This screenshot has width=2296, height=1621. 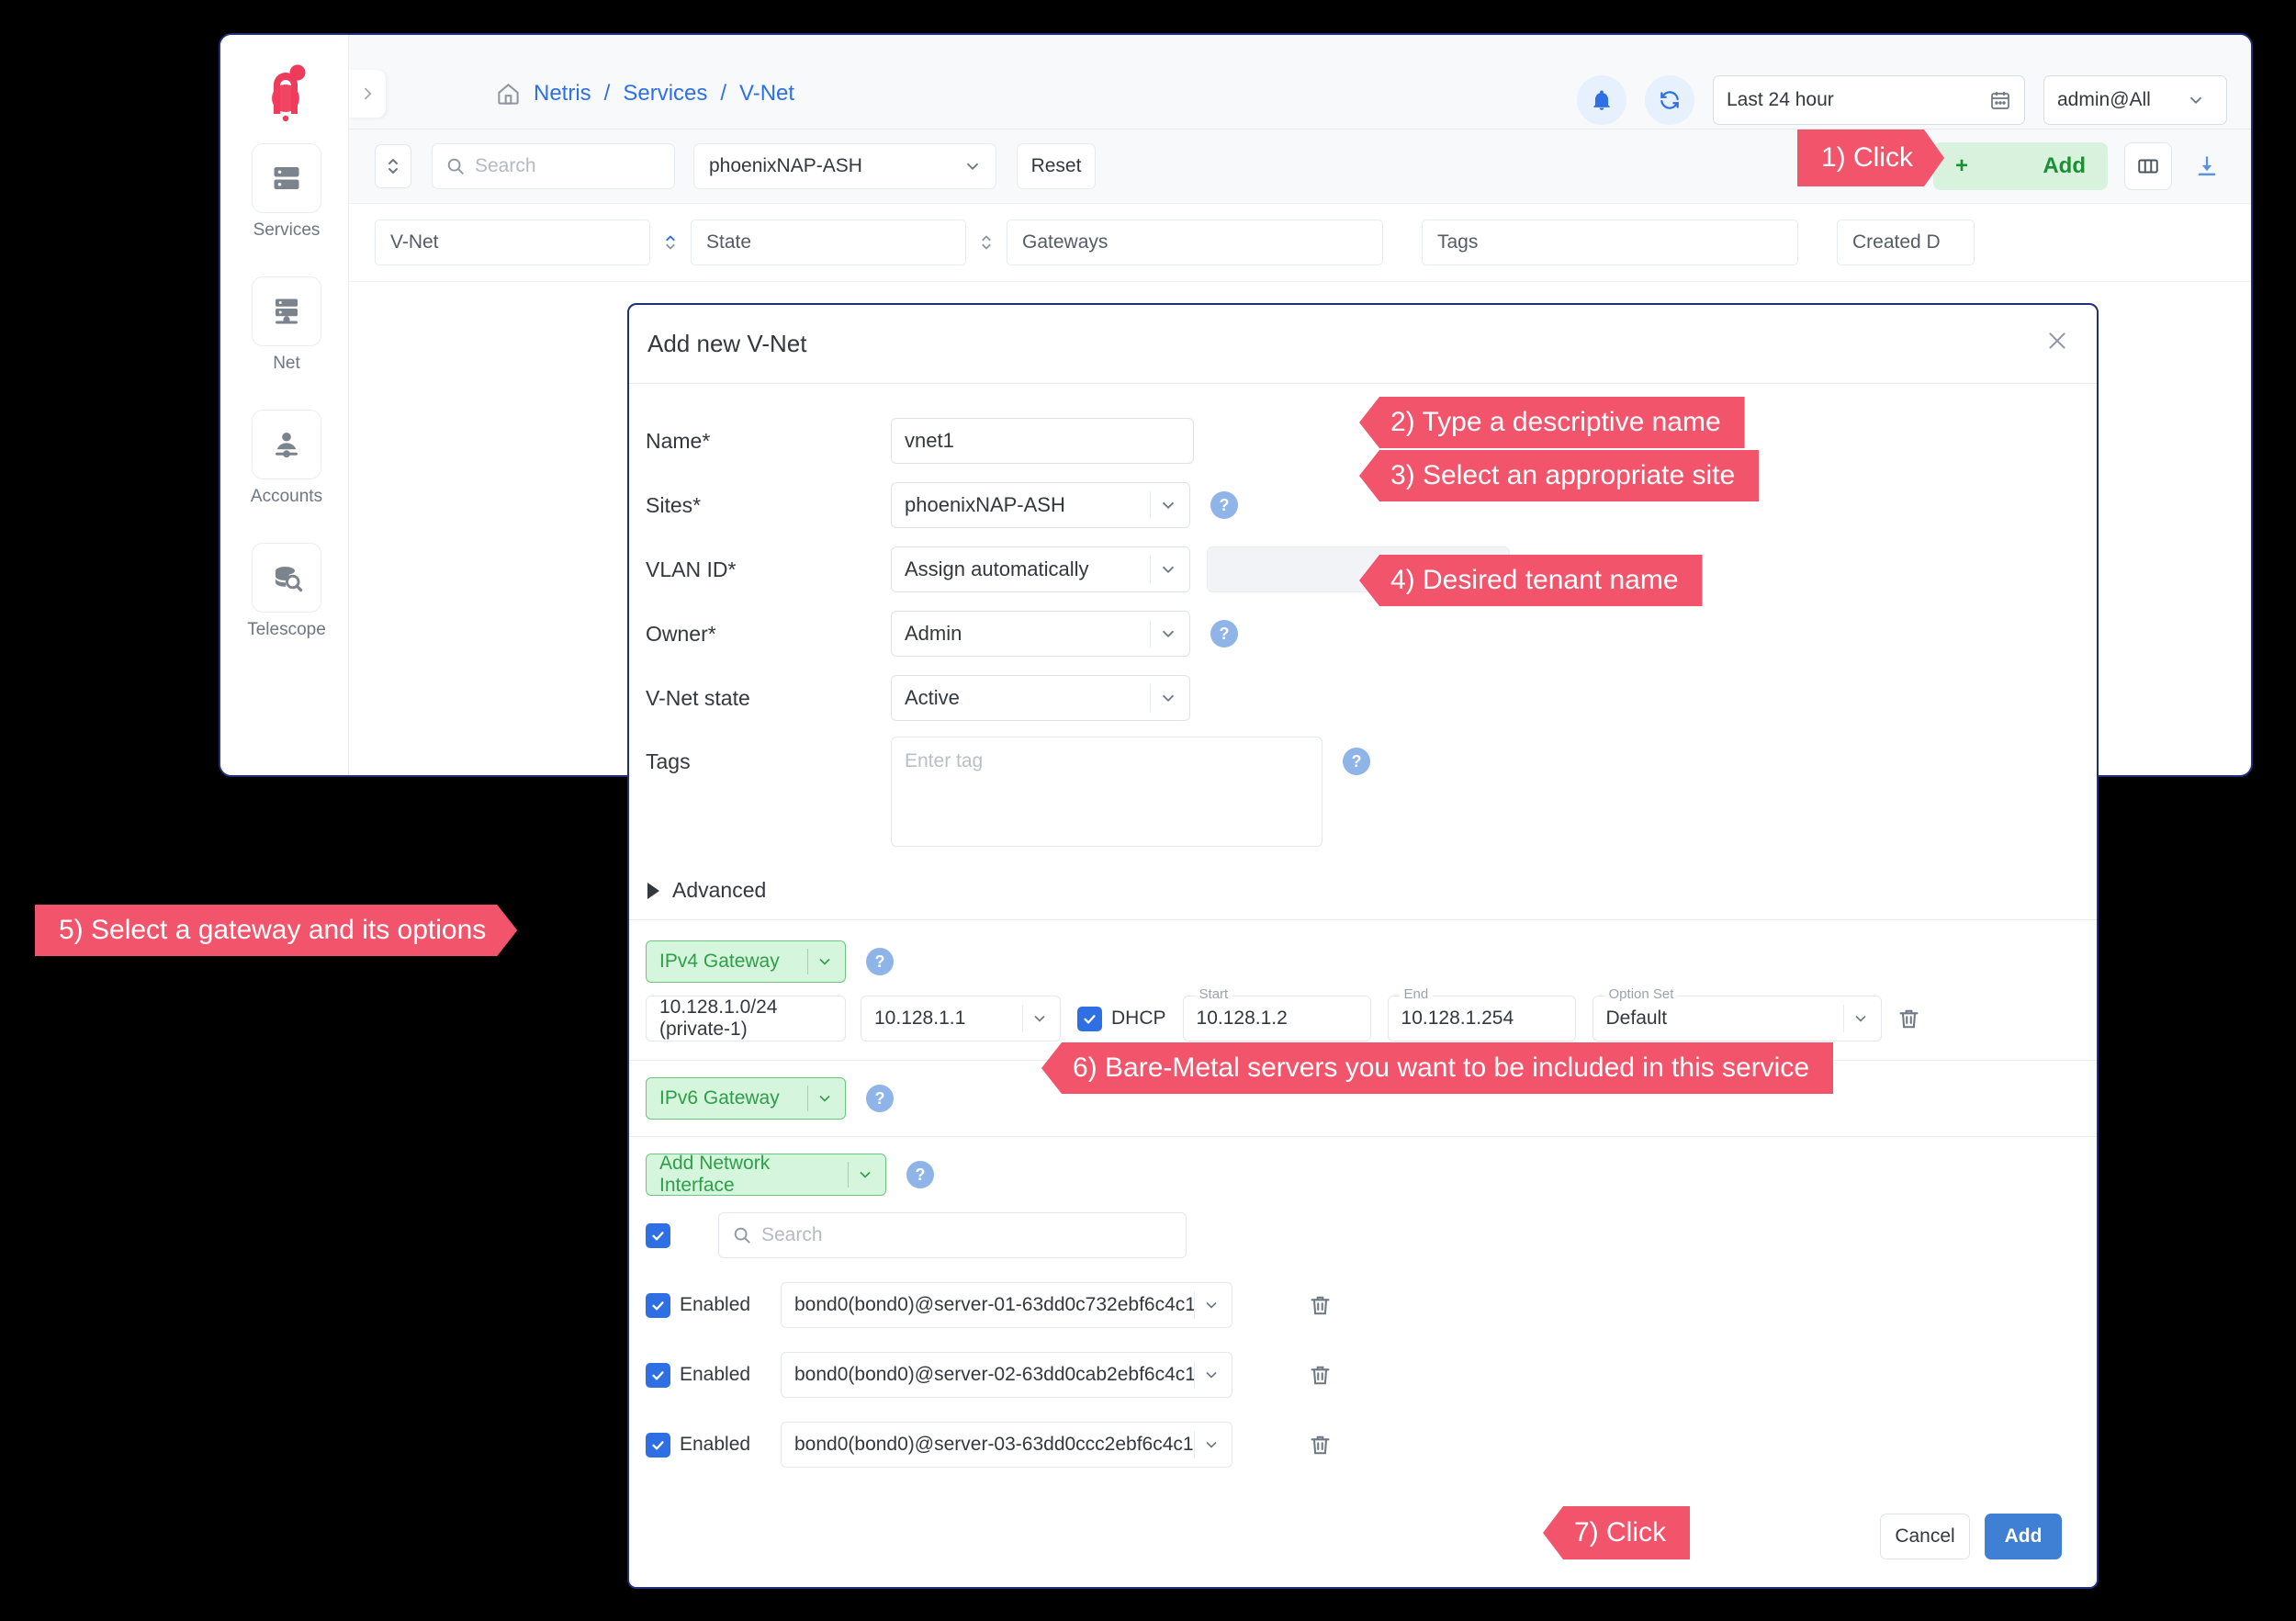 I want to click on ipv4-gateway-help-icon: ?, so click(x=880, y=962).